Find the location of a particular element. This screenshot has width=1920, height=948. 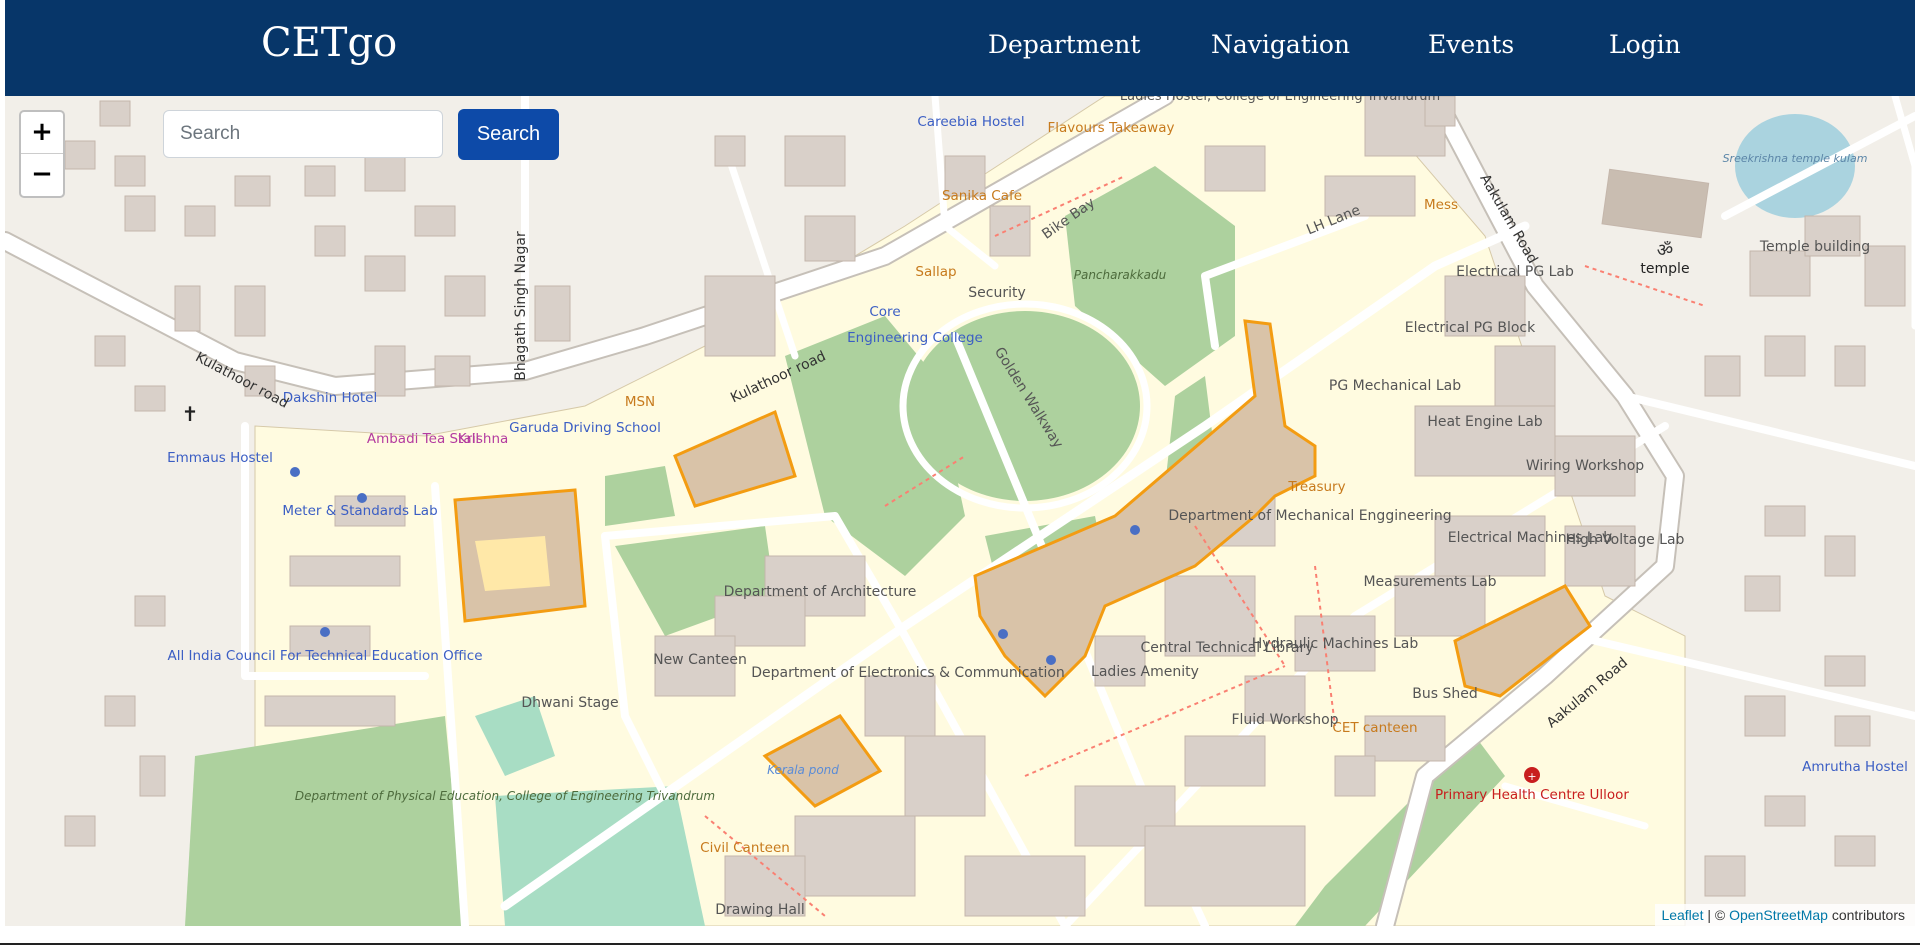

osm-link: OpenStreetMap is located at coordinates (1778, 915).